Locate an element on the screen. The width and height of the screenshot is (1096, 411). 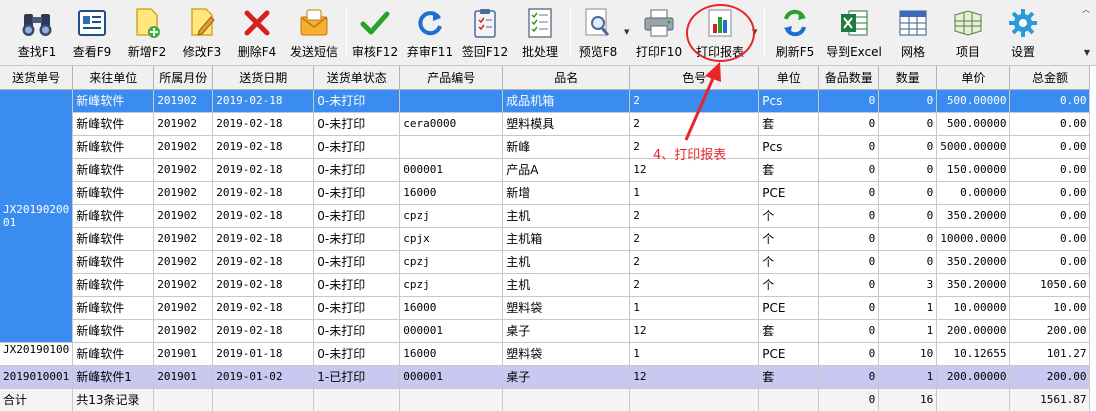
table-cell: 200.00 is located at coordinates (1050, 377).